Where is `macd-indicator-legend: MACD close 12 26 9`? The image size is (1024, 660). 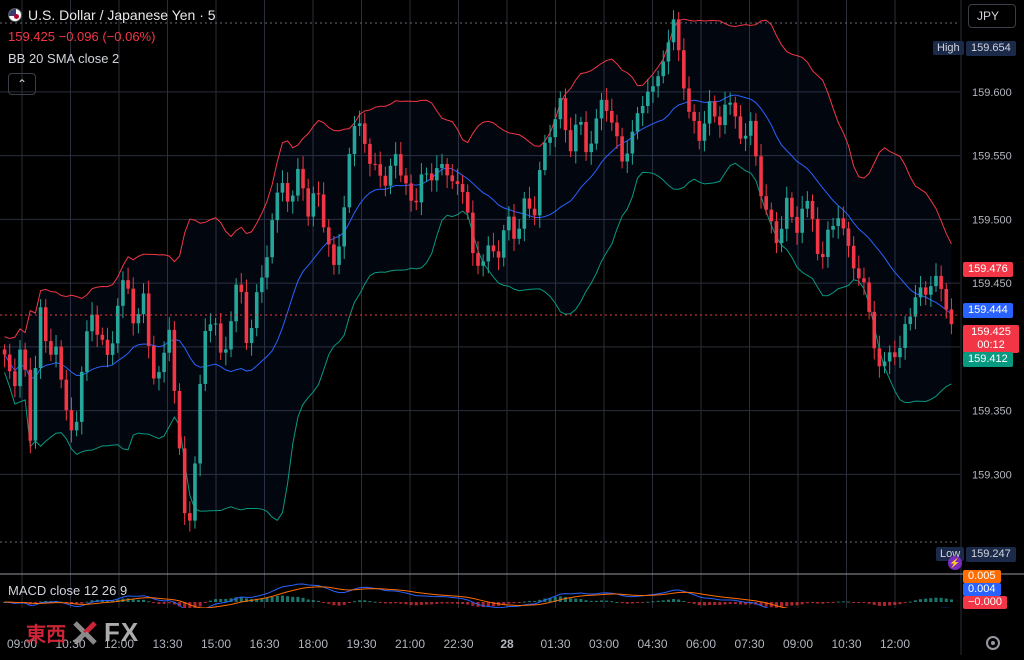 macd-indicator-legend: MACD close 12 26 9 is located at coordinates (67, 590).